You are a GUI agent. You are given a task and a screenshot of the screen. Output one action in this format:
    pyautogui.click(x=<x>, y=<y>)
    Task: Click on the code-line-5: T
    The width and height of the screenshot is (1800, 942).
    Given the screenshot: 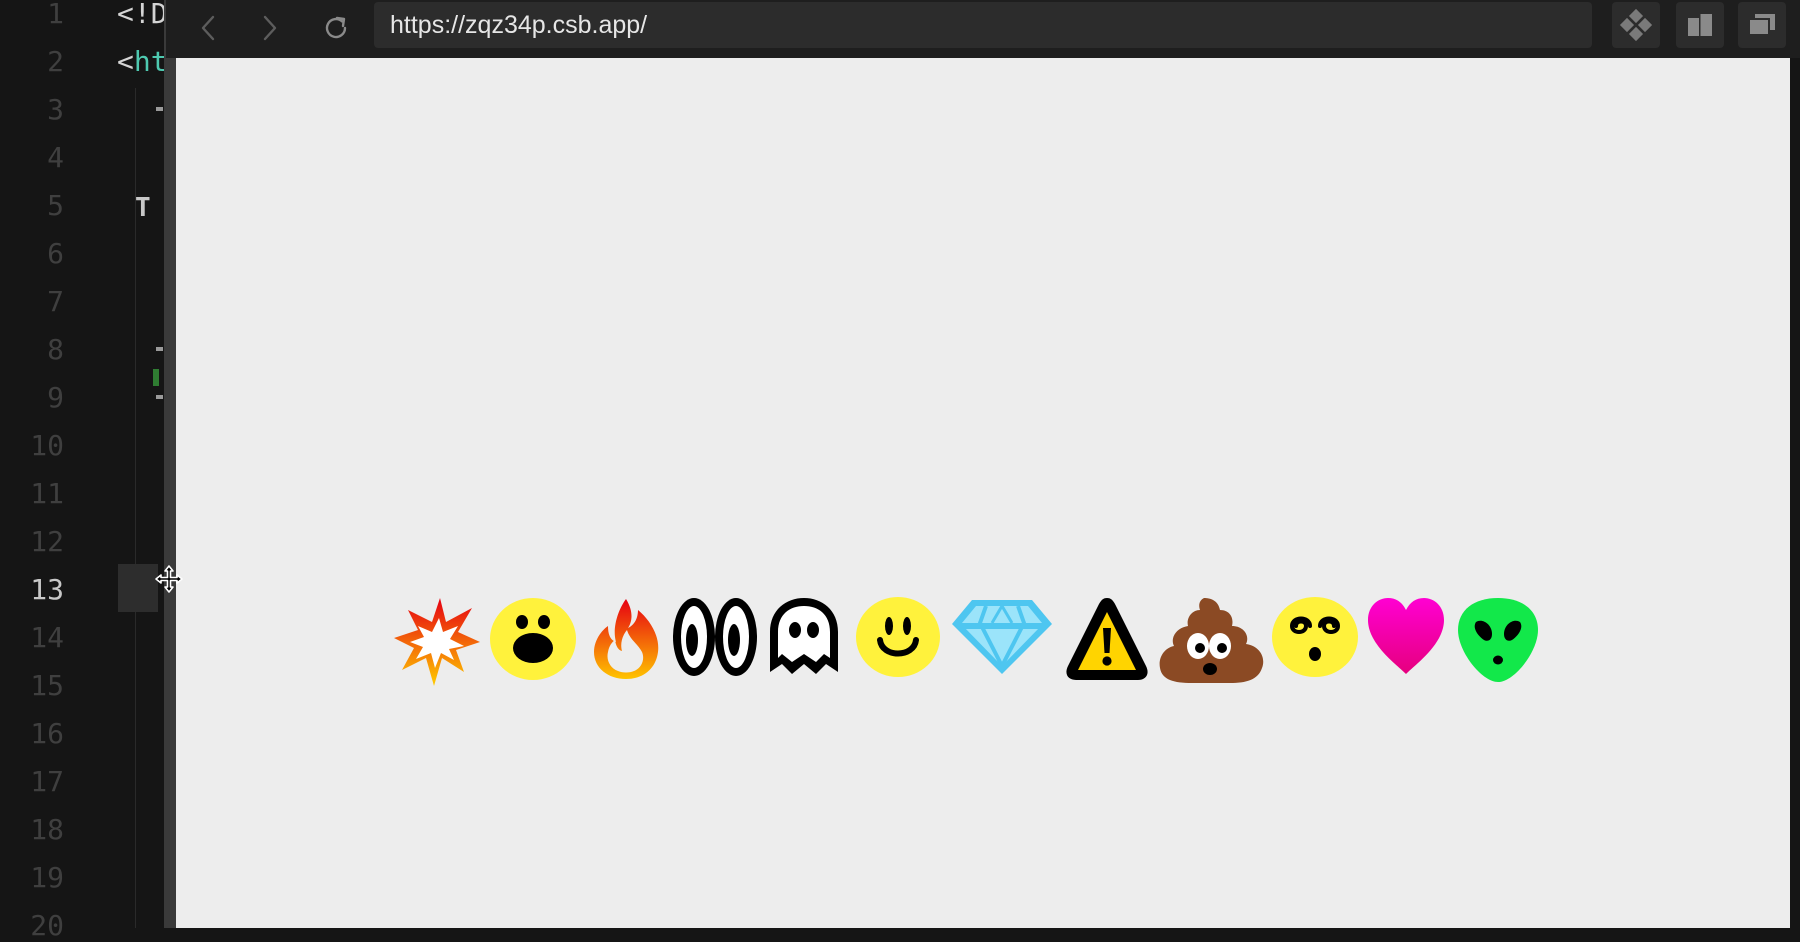 What is the action you would take?
    pyautogui.click(x=143, y=208)
    